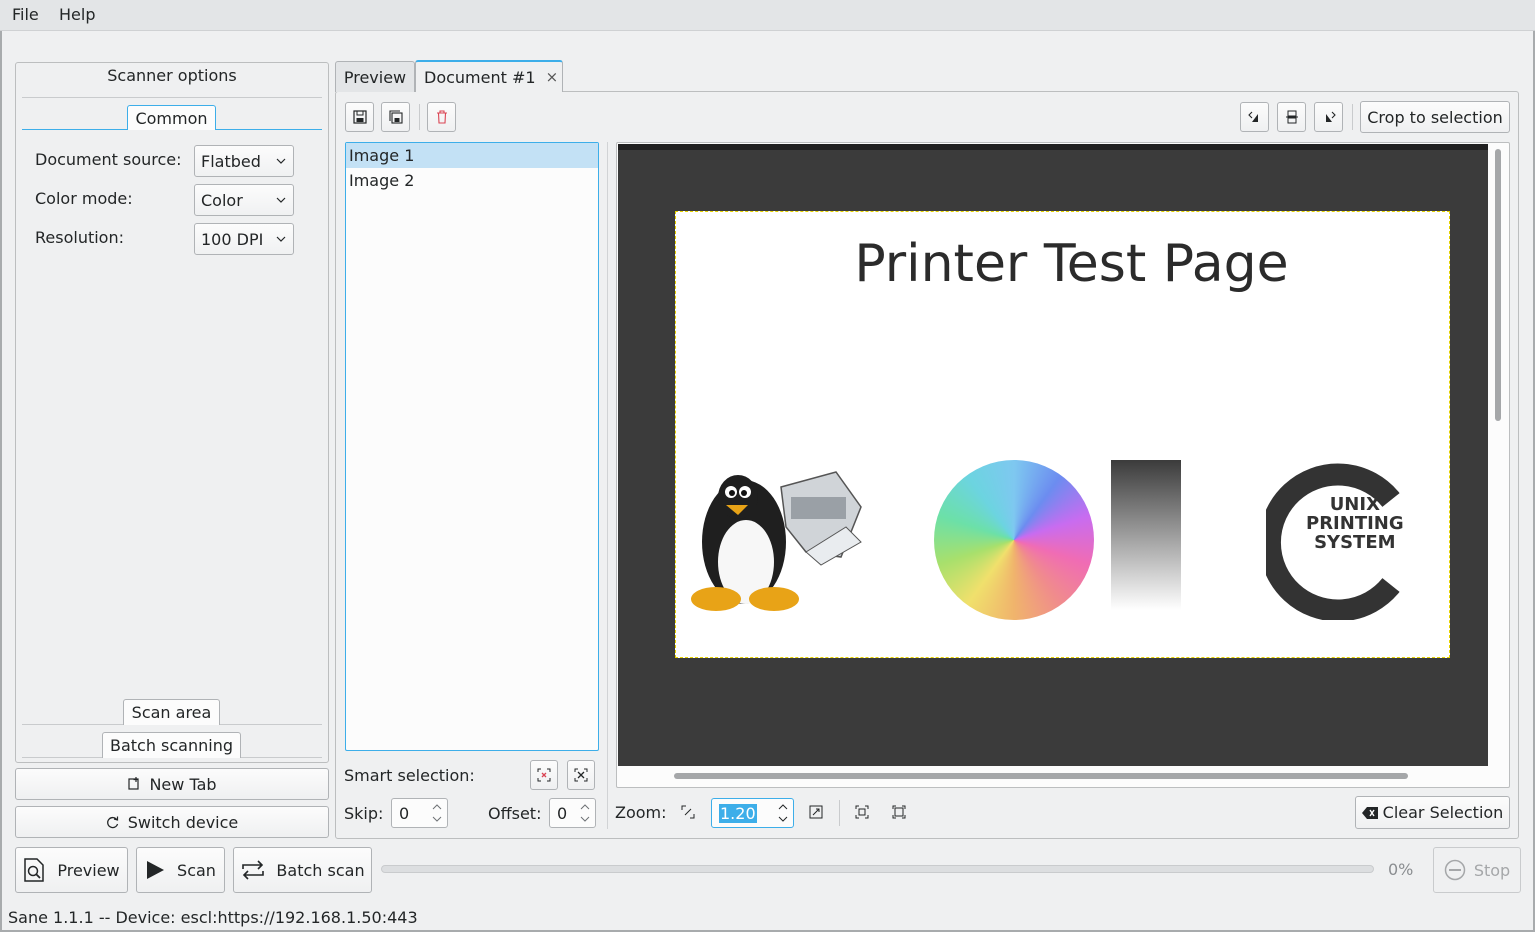 The width and height of the screenshot is (1535, 932). What do you see at coordinates (641, 812) in the screenshot?
I see `zoom-label: Zoom:` at bounding box center [641, 812].